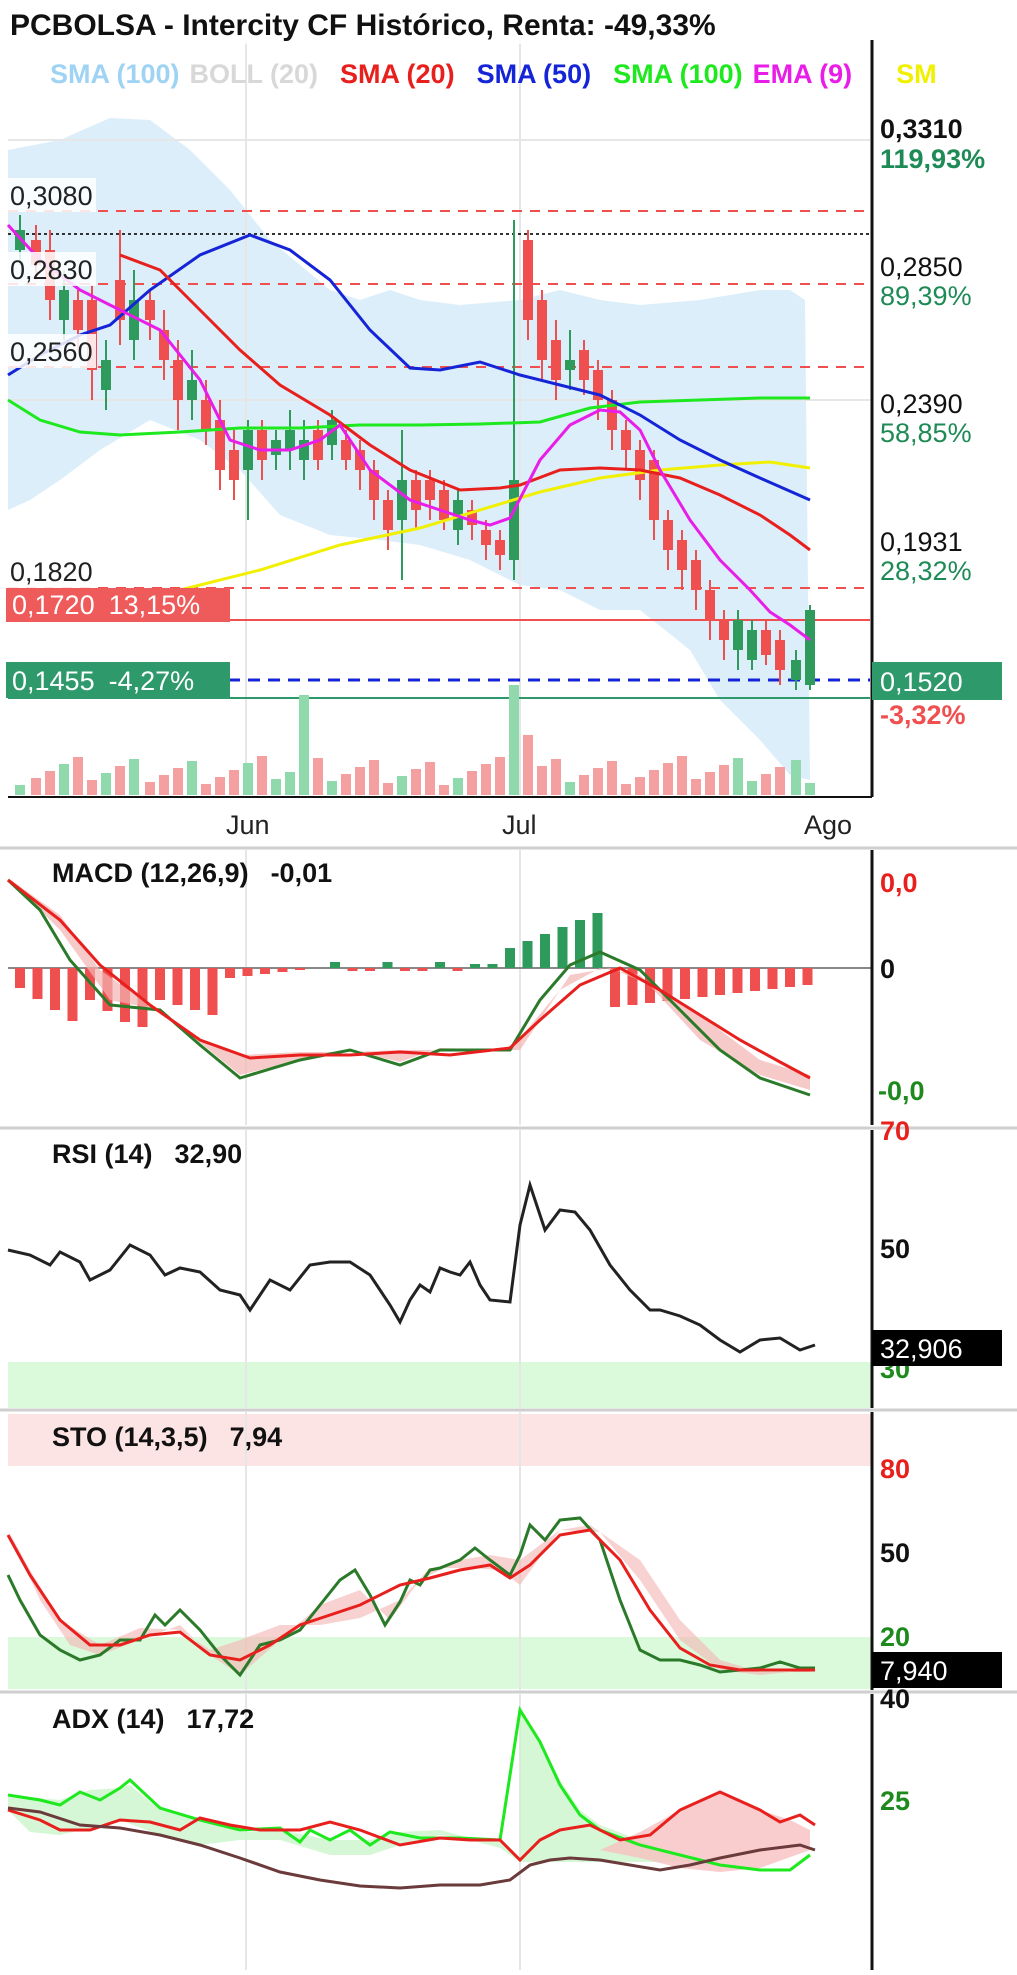 This screenshot has height=1975, width=1017. What do you see at coordinates (923, 715) in the screenshot?
I see `current-price-pct: -3,32%` at bounding box center [923, 715].